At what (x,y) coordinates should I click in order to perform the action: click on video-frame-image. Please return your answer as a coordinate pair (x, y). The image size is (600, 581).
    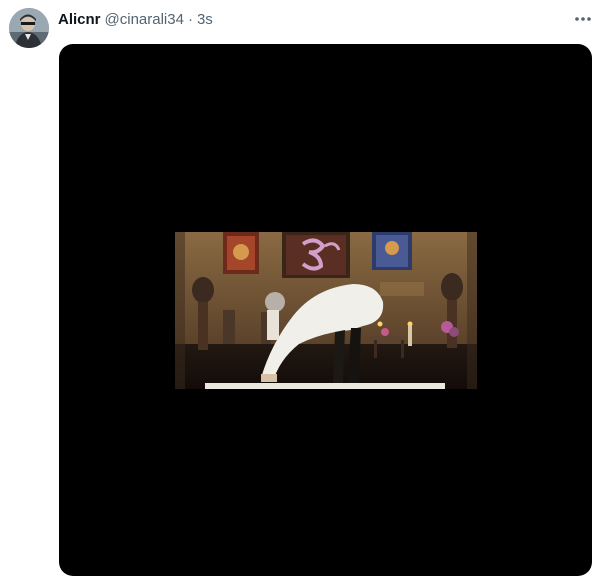
    Looking at the image, I should click on (326, 310).